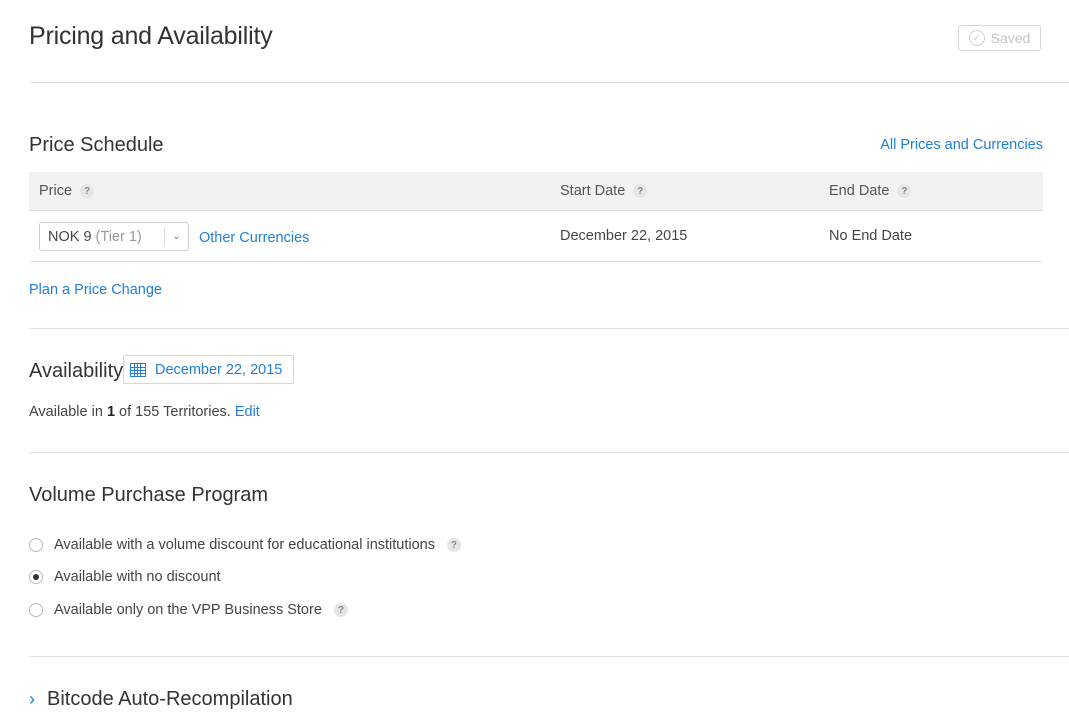 This screenshot has height=727, width=1069. What do you see at coordinates (151, 36) in the screenshot?
I see `page-title: Pricing and Availability` at bounding box center [151, 36].